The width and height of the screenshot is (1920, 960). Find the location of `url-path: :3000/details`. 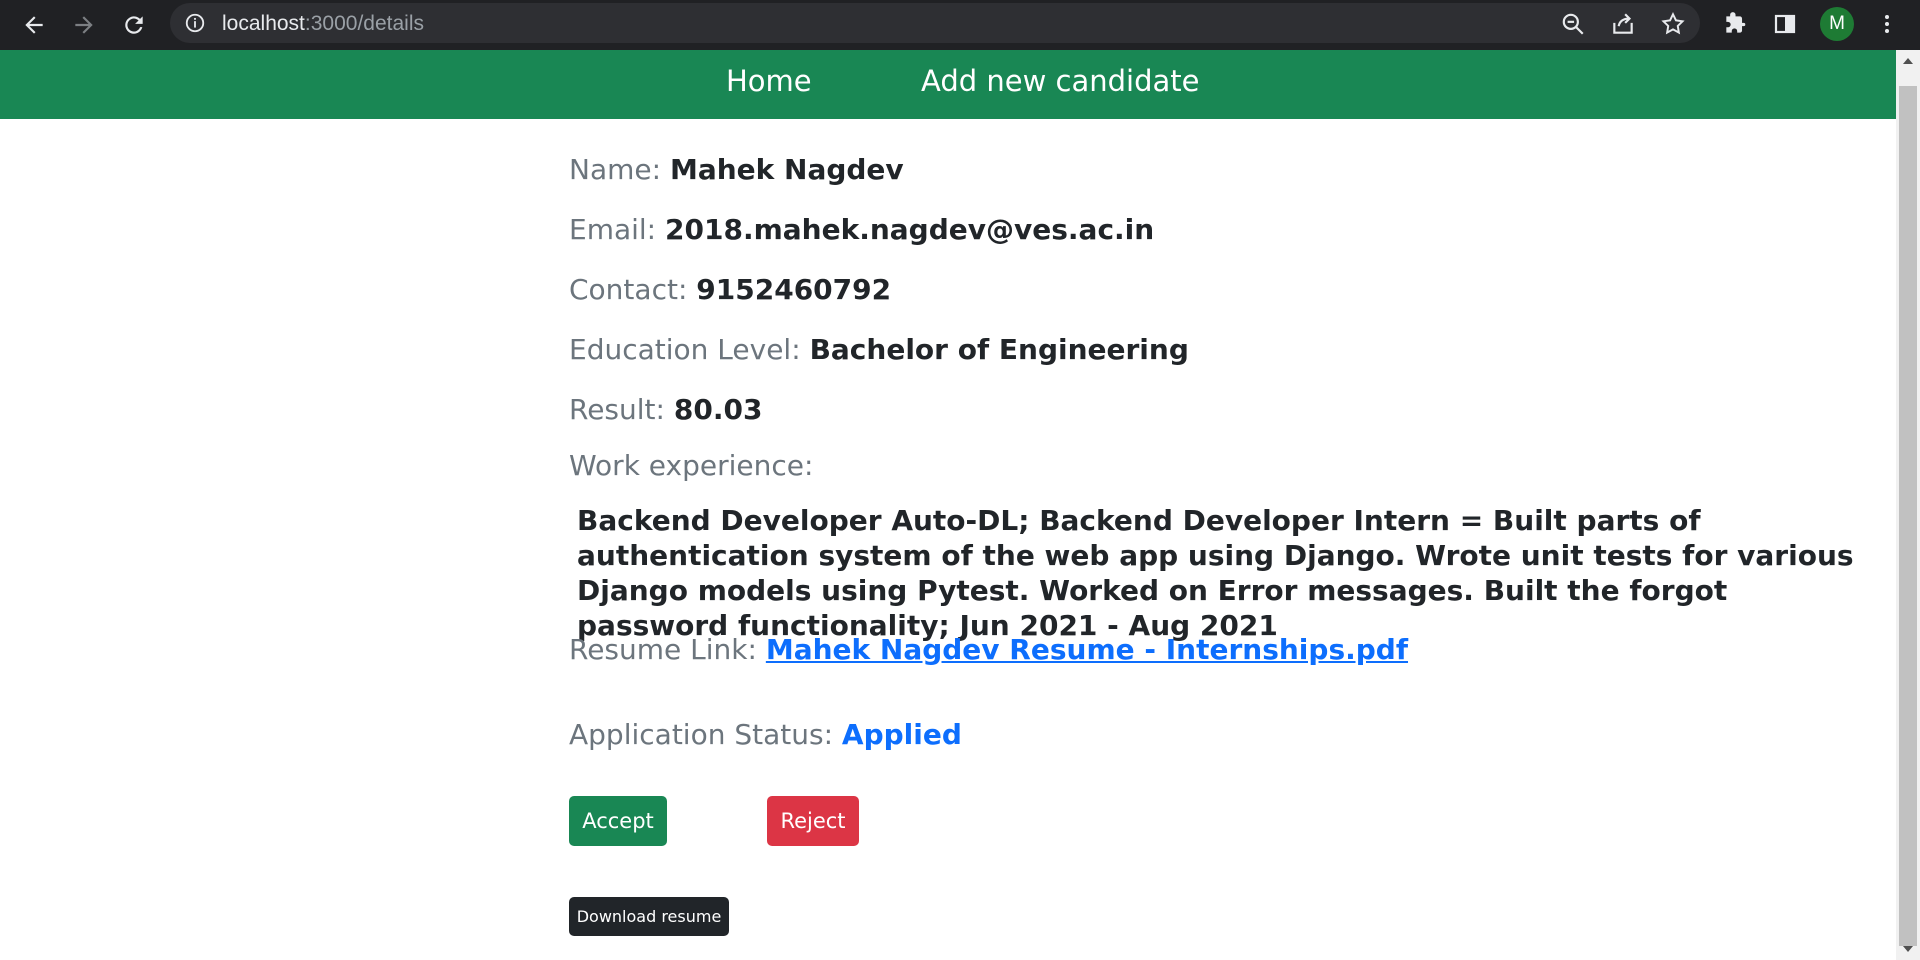

url-path: :3000/details is located at coordinates (364, 23).